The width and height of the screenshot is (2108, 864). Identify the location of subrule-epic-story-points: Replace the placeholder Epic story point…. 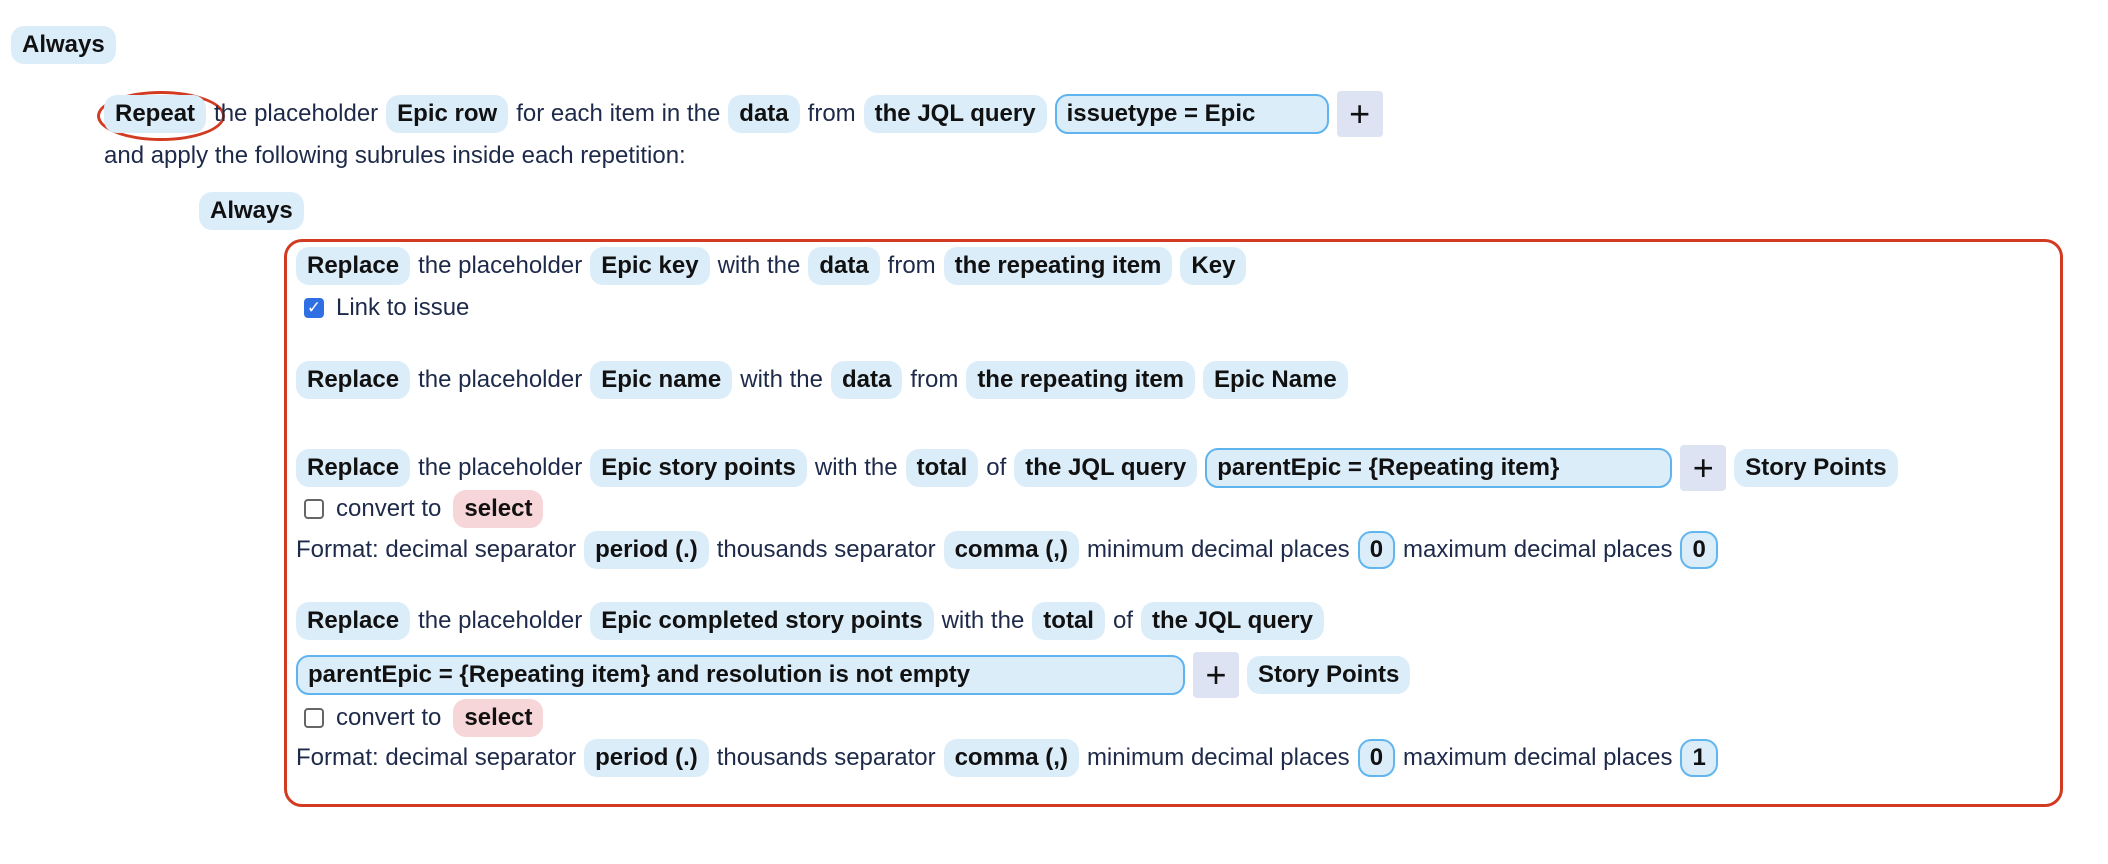
(1097, 468).